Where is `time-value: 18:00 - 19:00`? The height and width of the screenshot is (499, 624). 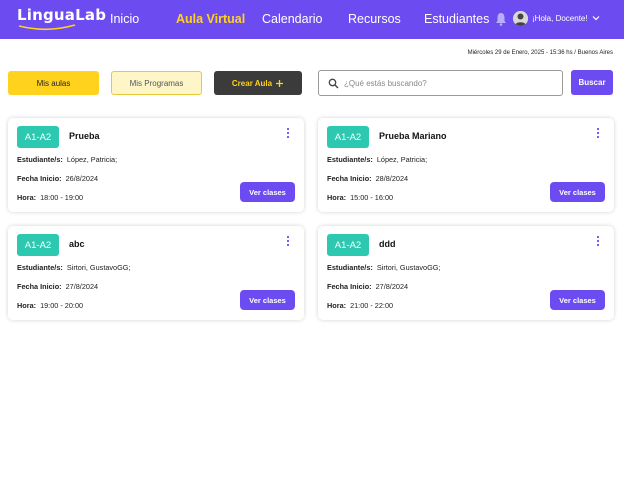
time-value: 18:00 - 19:00 is located at coordinates (62, 197).